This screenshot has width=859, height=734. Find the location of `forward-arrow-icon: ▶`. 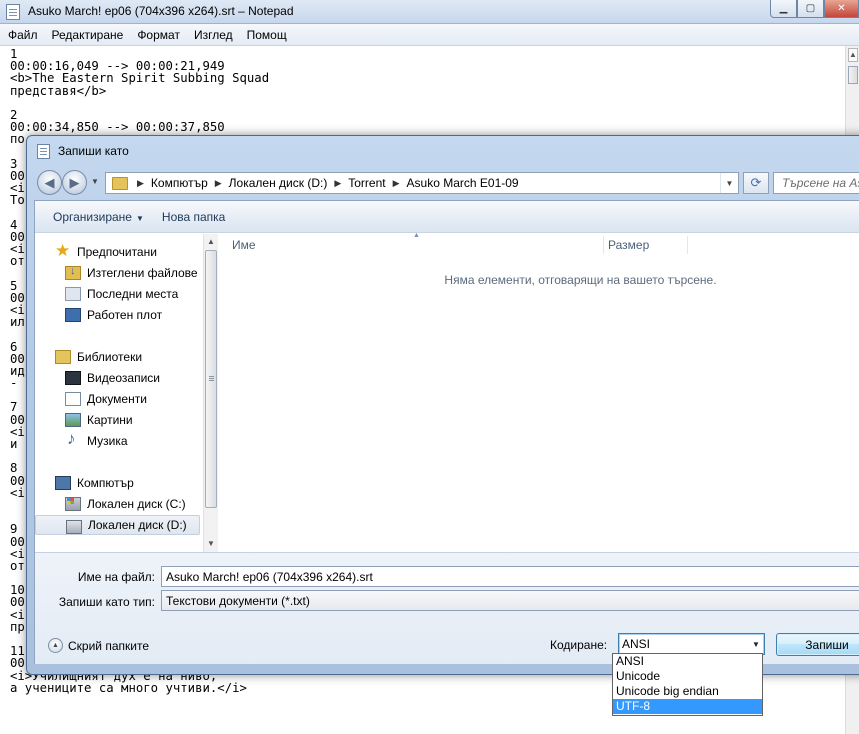

forward-arrow-icon: ▶ is located at coordinates (74, 182).